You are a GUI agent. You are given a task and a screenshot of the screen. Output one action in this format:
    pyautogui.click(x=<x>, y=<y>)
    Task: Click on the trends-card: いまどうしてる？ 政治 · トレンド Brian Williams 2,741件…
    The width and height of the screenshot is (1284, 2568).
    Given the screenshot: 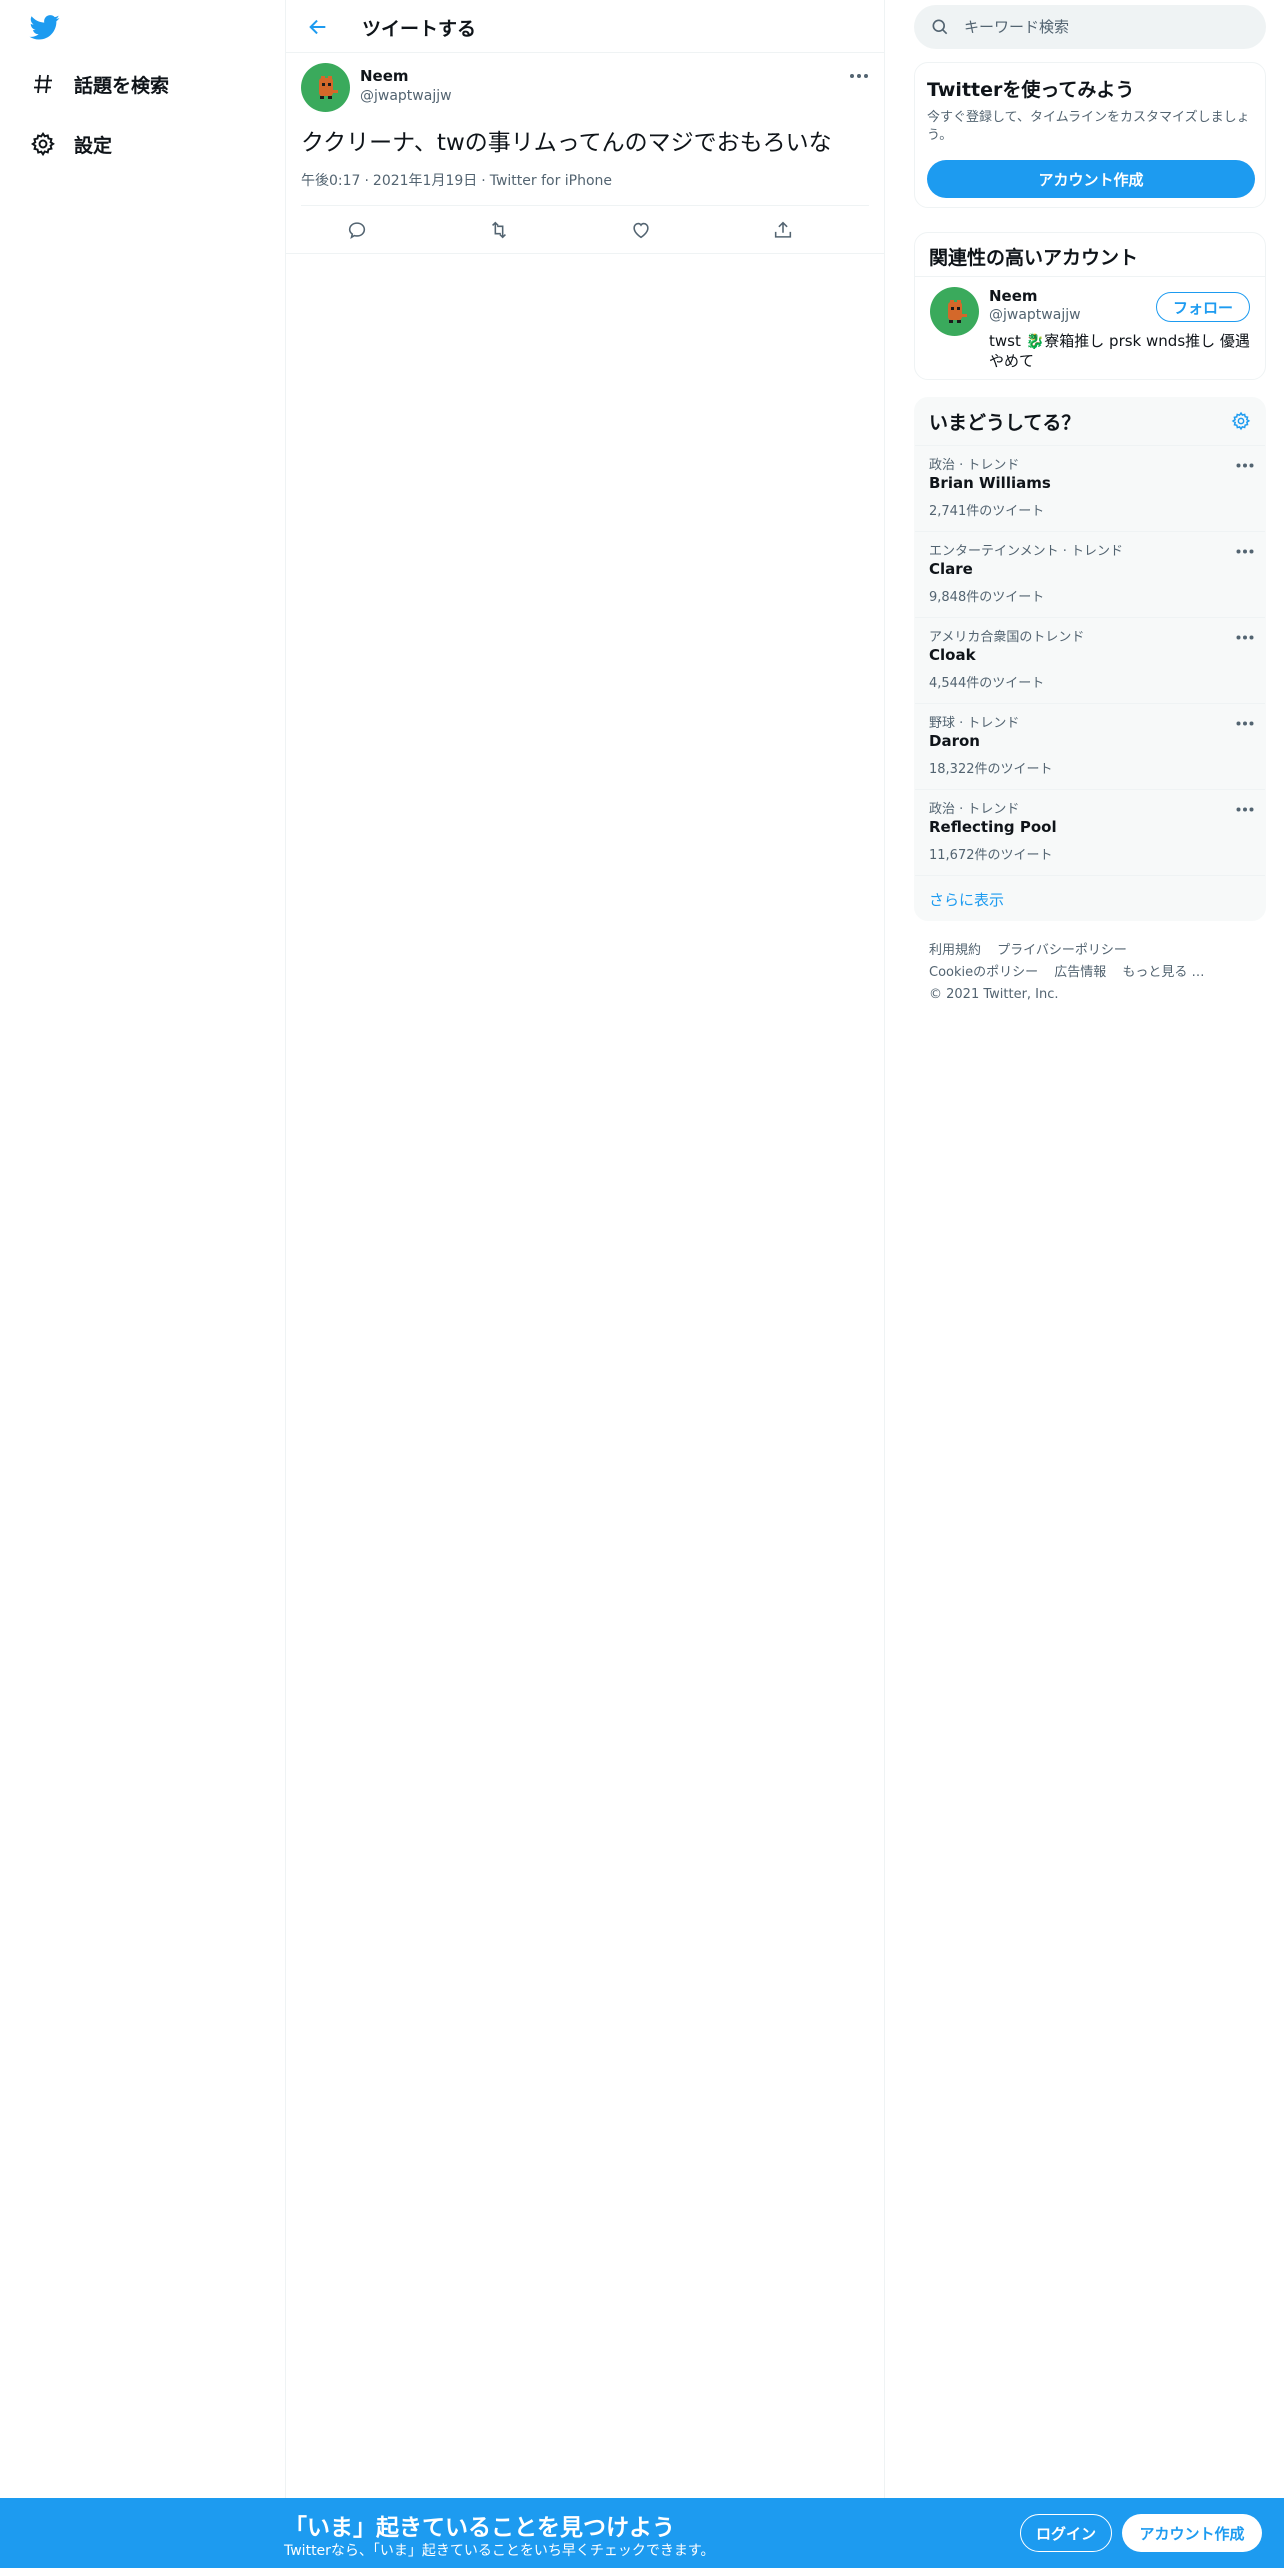 What is the action you would take?
    pyautogui.click(x=1090, y=659)
    